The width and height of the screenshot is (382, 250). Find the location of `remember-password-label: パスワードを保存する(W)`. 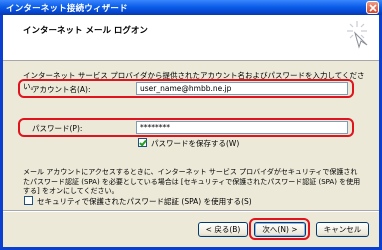

remember-password-label: パスワードを保存する(W) is located at coordinates (195, 143).